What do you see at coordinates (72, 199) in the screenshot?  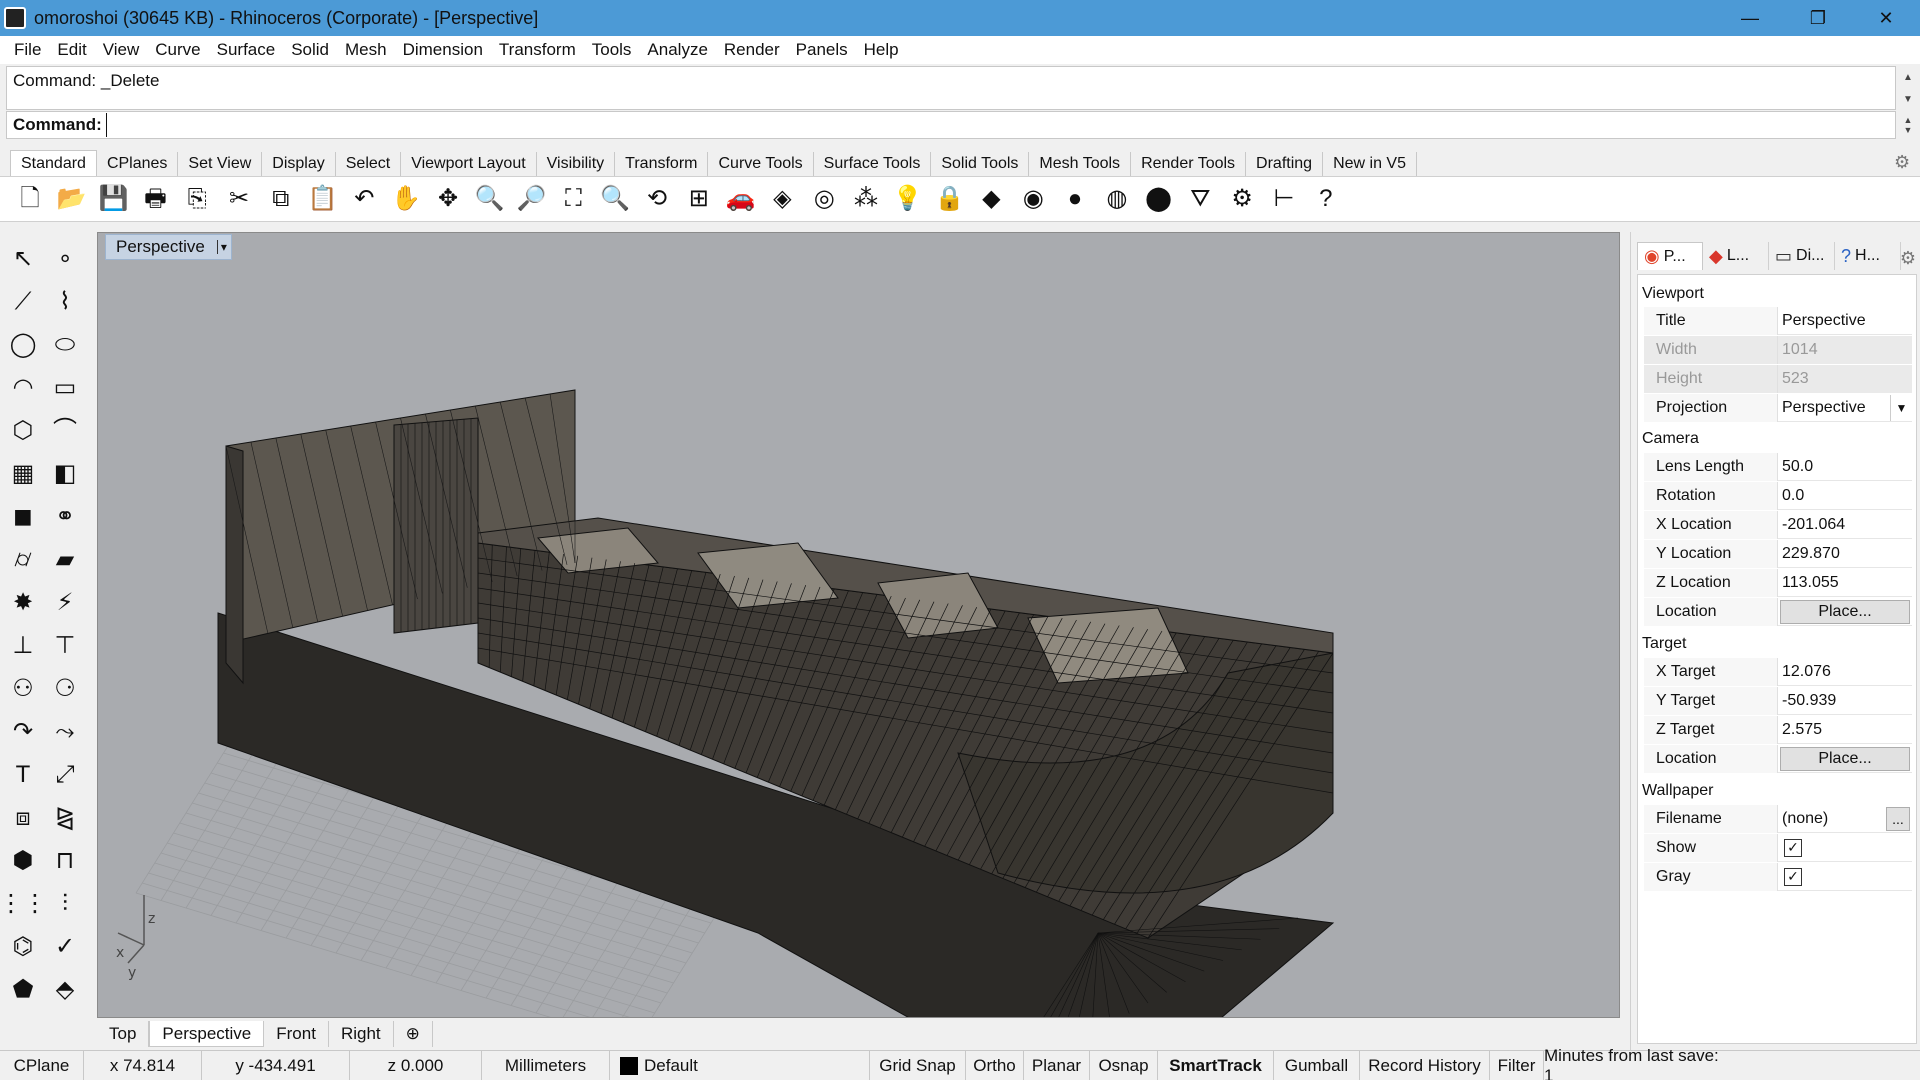 I see `open-folder-icon: 📂` at bounding box center [72, 199].